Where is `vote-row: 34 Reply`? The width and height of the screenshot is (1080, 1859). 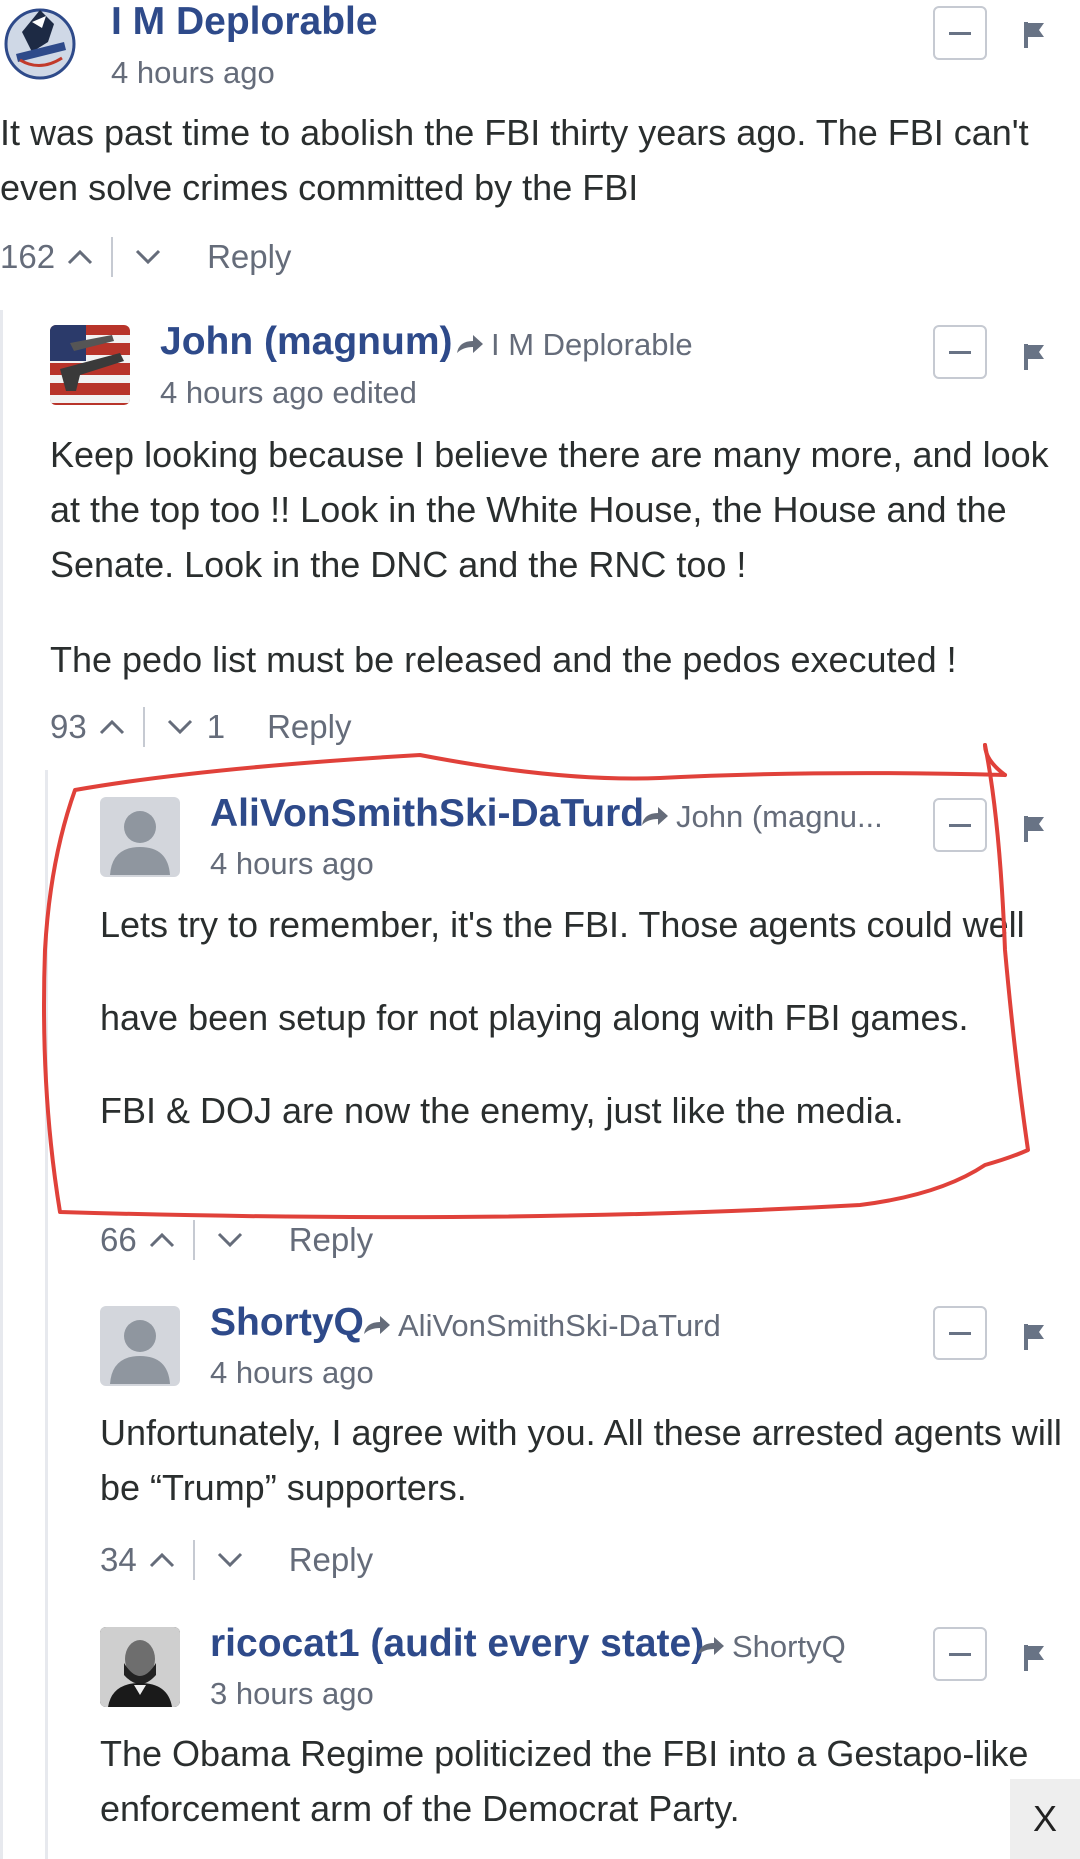 vote-row: 34 Reply is located at coordinates (236, 1560).